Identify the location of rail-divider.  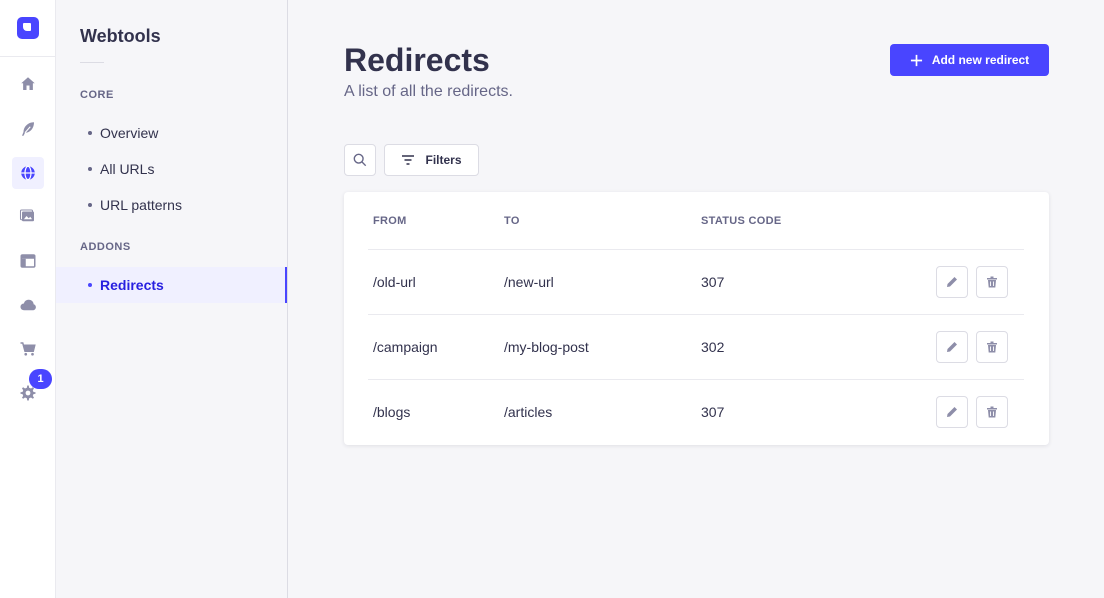
(27, 56).